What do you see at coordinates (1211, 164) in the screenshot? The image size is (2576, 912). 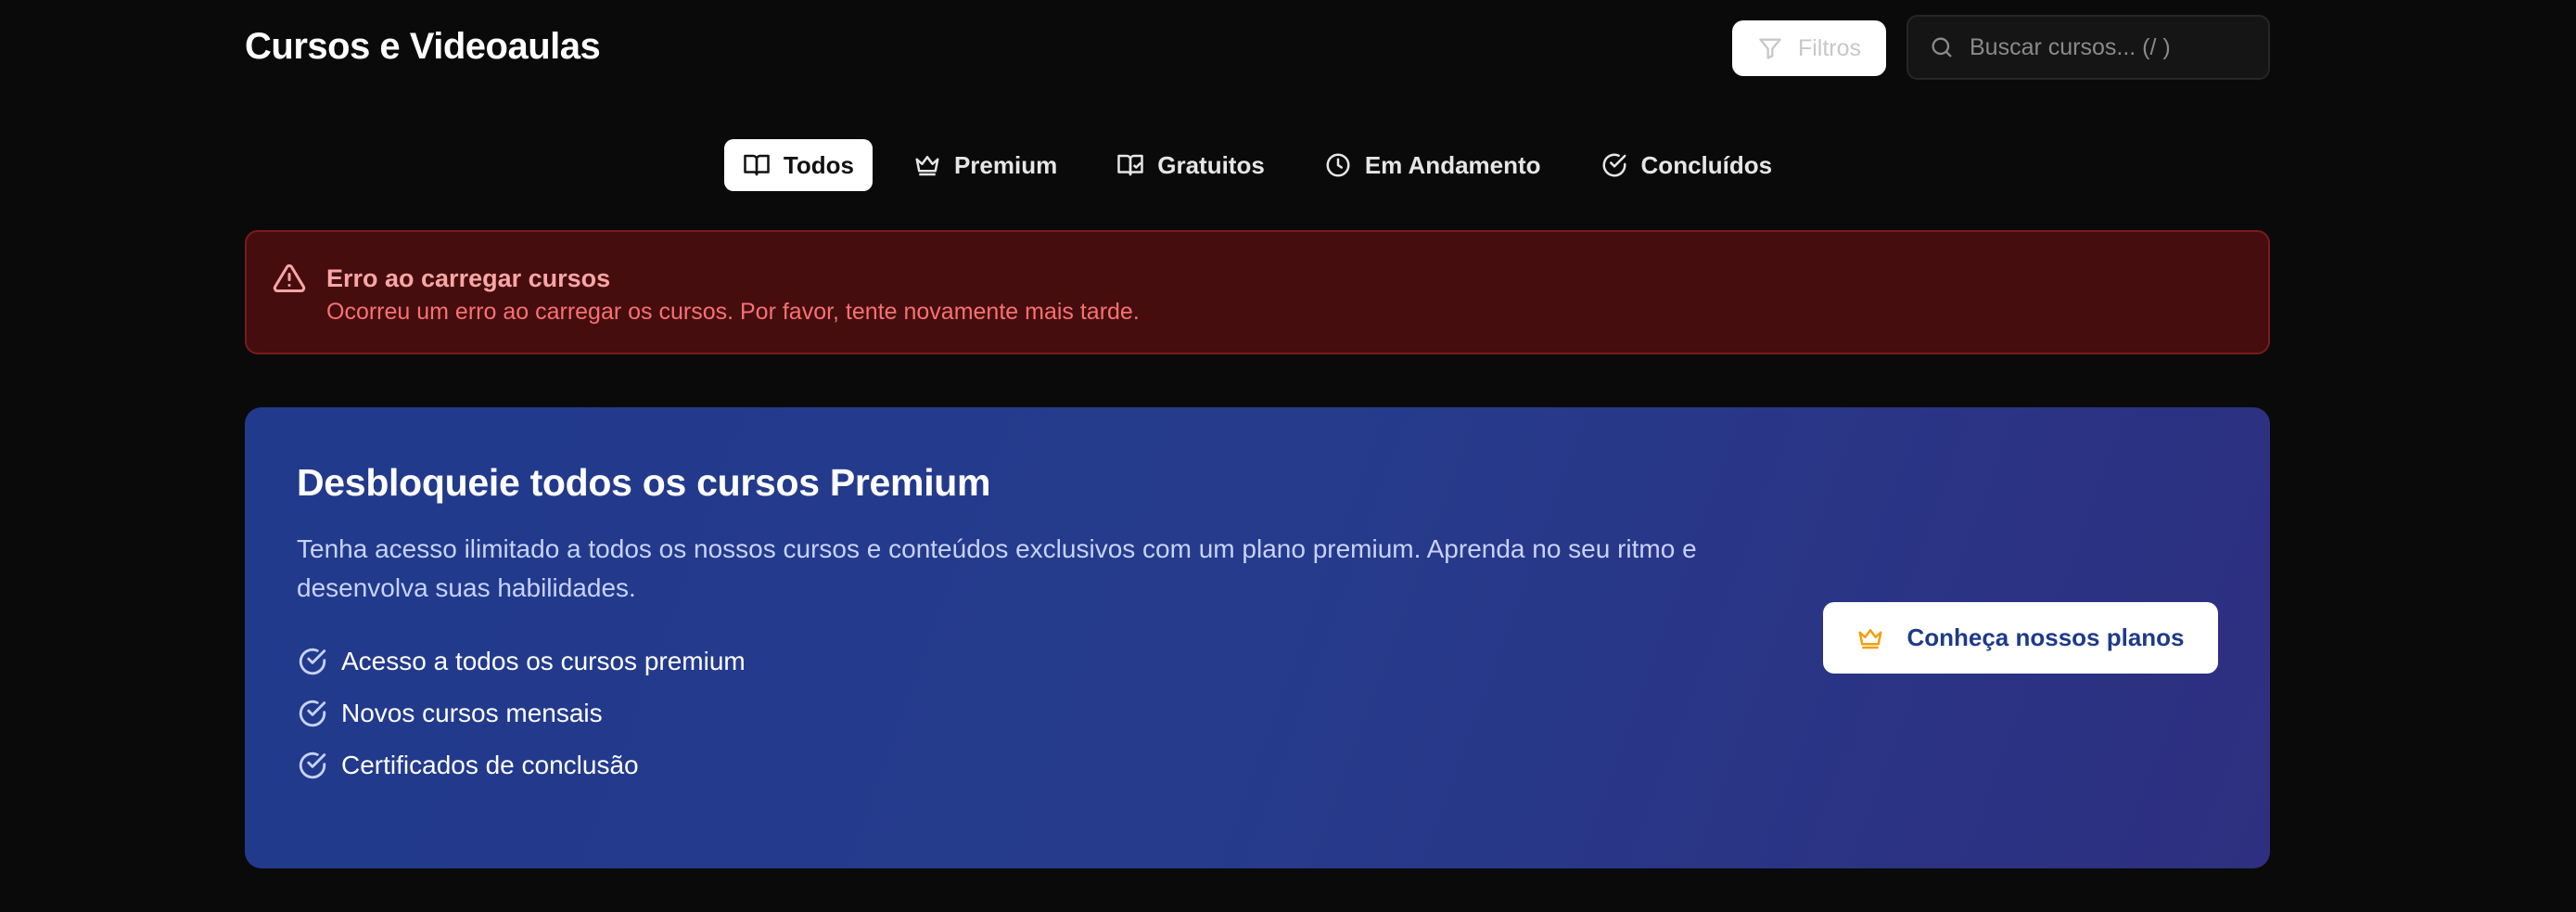 I see `tab-label: Gratuitos` at bounding box center [1211, 164].